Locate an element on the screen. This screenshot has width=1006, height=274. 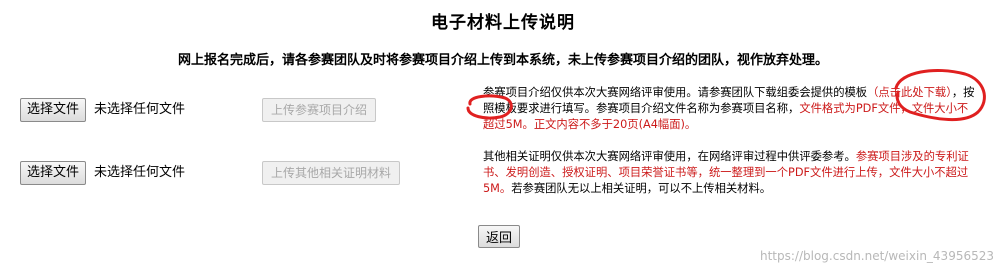
back-button: 返回 is located at coordinates (499, 236).